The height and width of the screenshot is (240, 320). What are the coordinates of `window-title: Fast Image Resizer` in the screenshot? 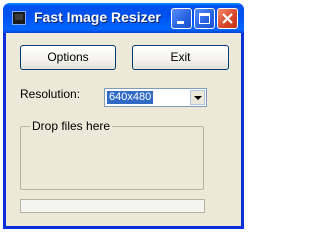 It's located at (97, 17).